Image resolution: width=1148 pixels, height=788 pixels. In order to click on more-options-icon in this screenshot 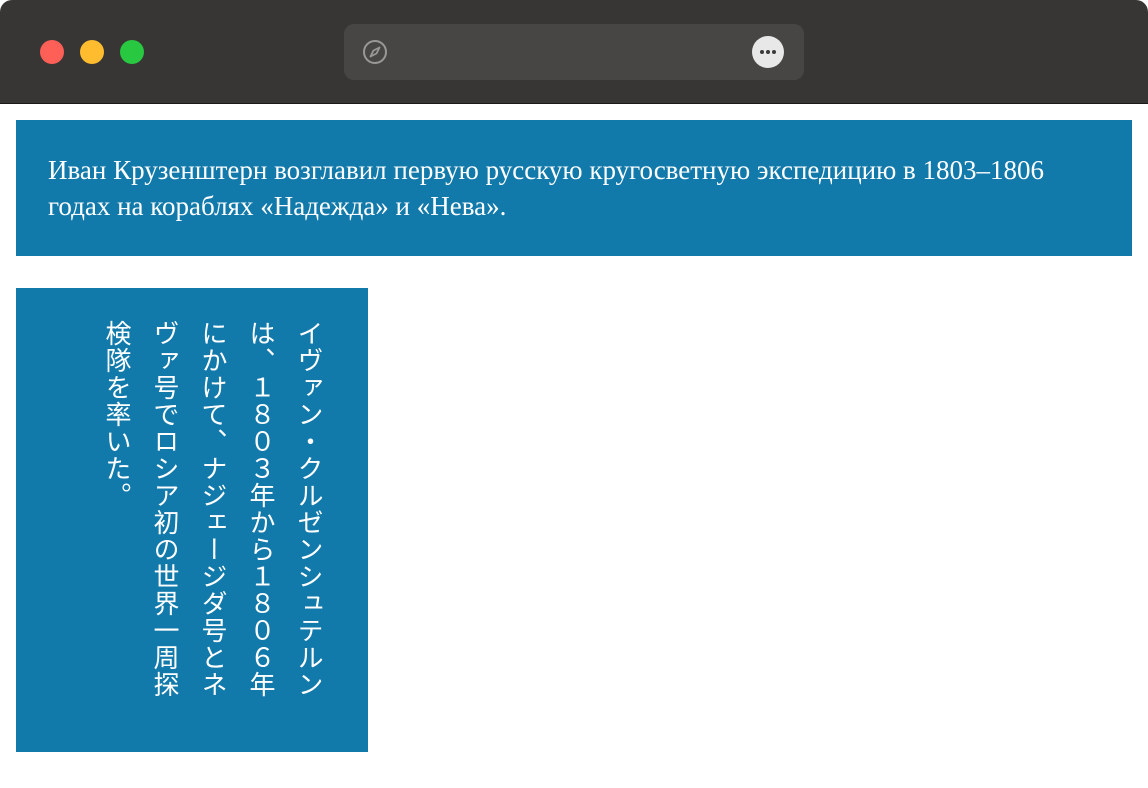, I will do `click(768, 52)`.